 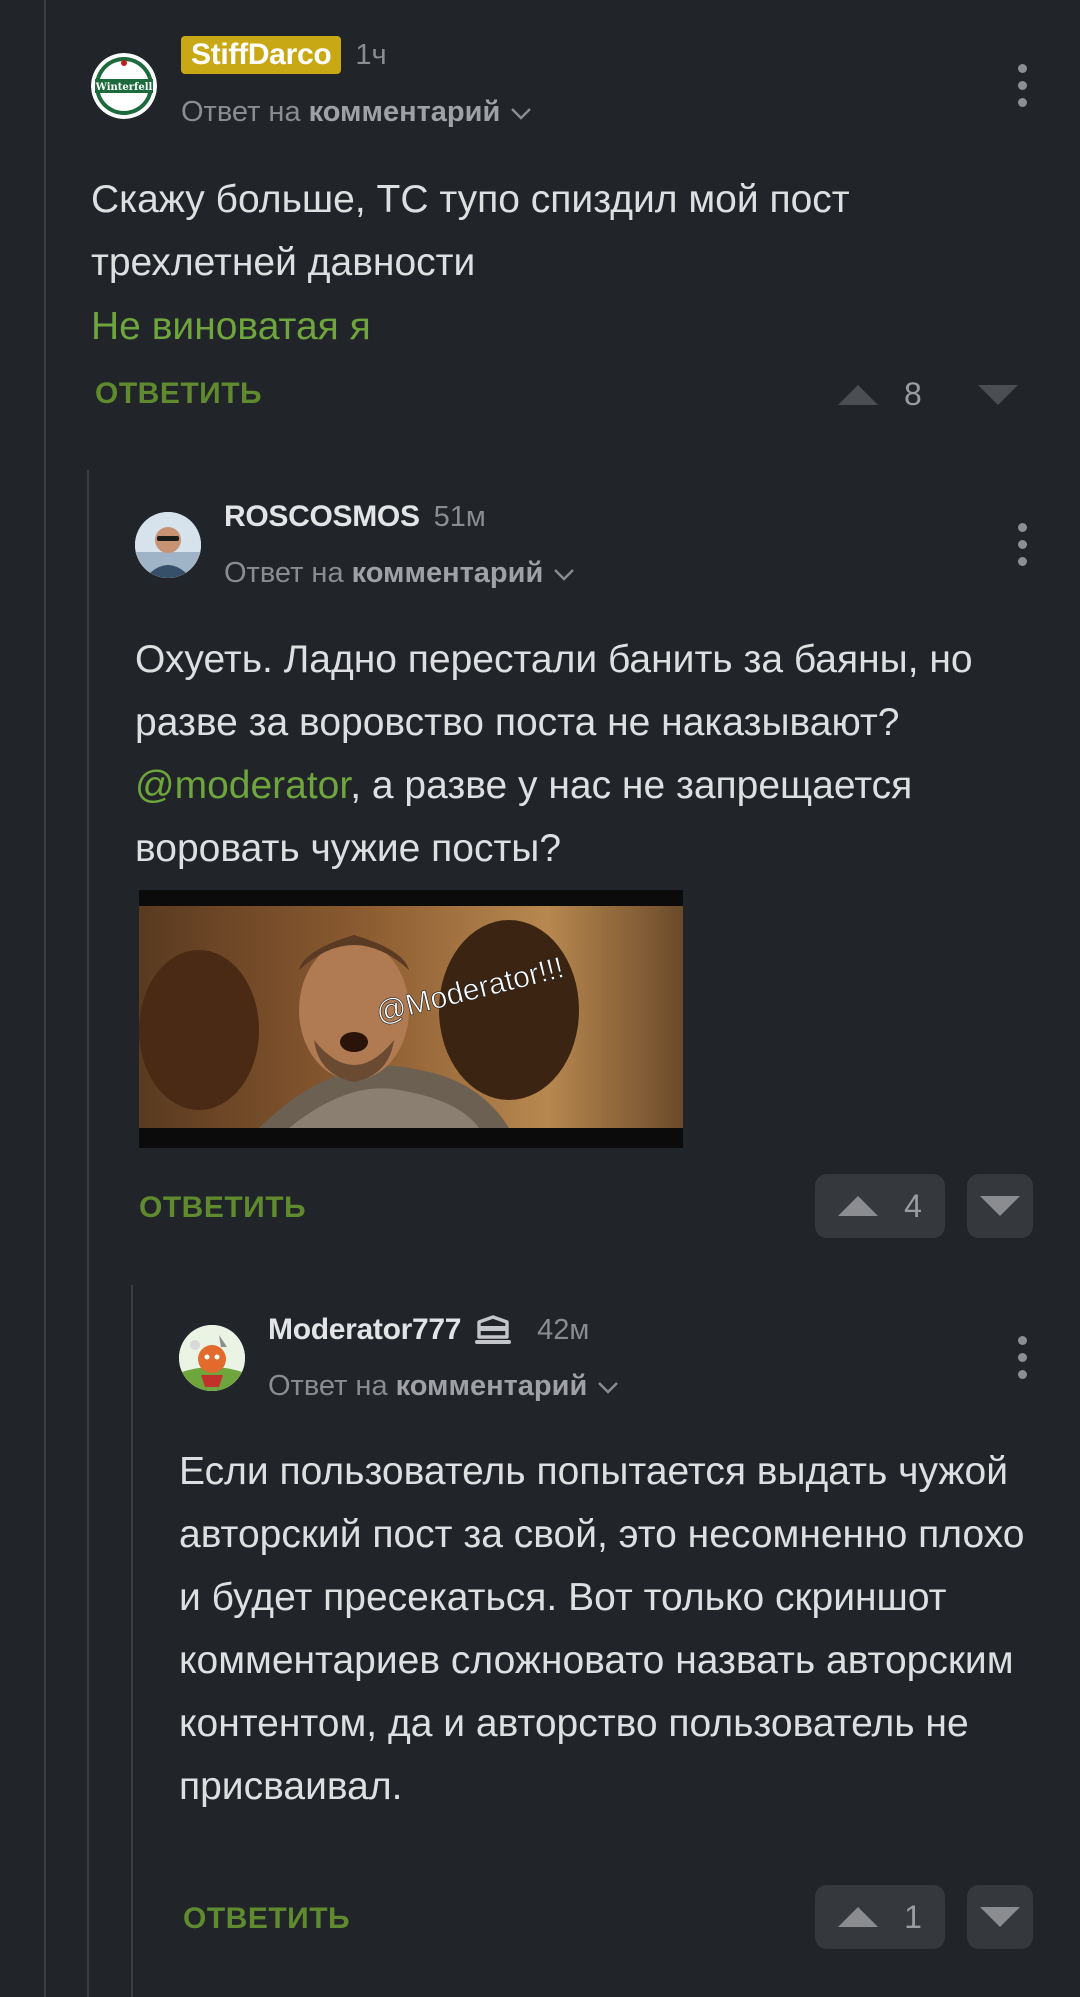 What do you see at coordinates (459, 516) in the screenshot?
I see `comment-time: 51м` at bounding box center [459, 516].